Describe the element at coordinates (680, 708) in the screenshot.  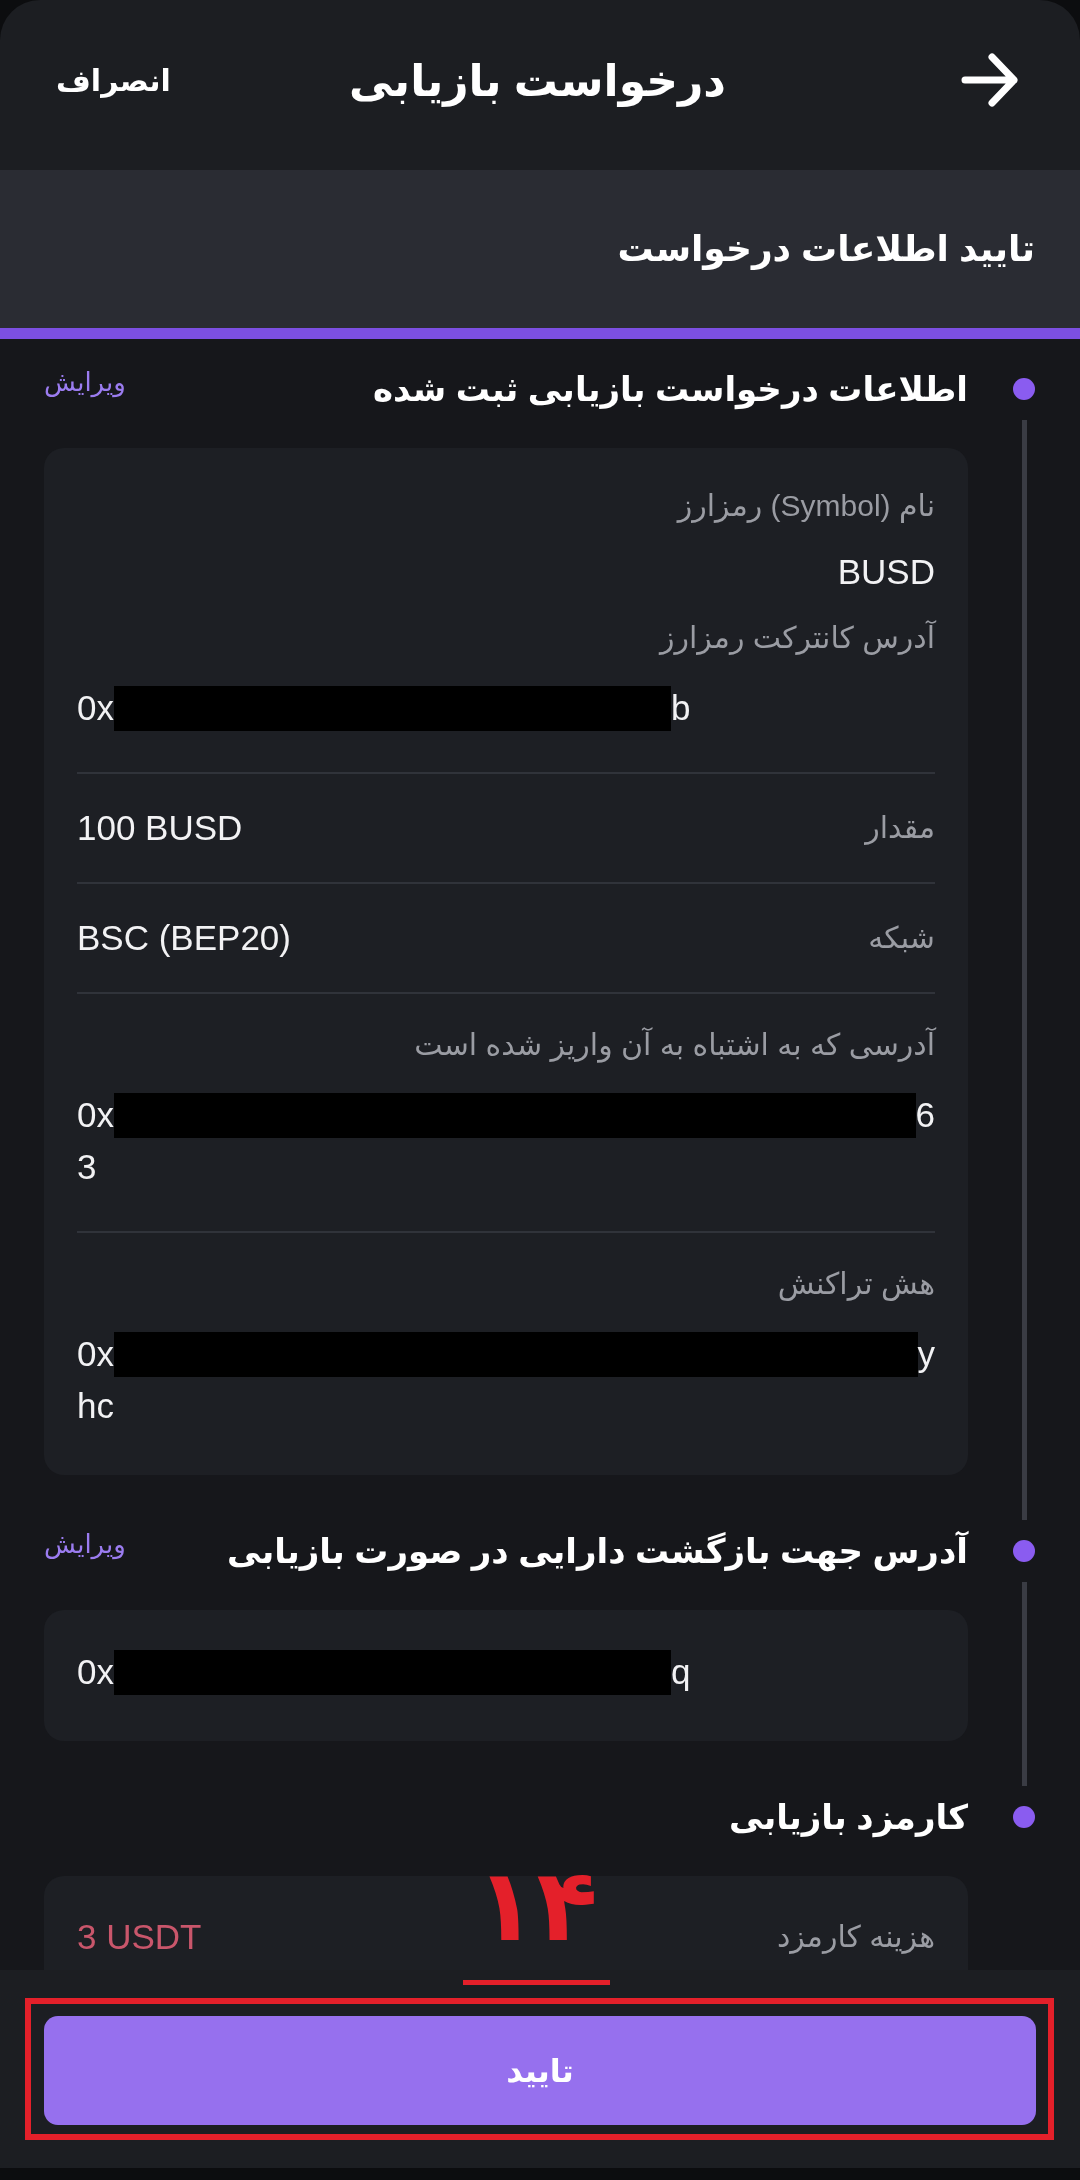
I see `address-text: b` at that location.